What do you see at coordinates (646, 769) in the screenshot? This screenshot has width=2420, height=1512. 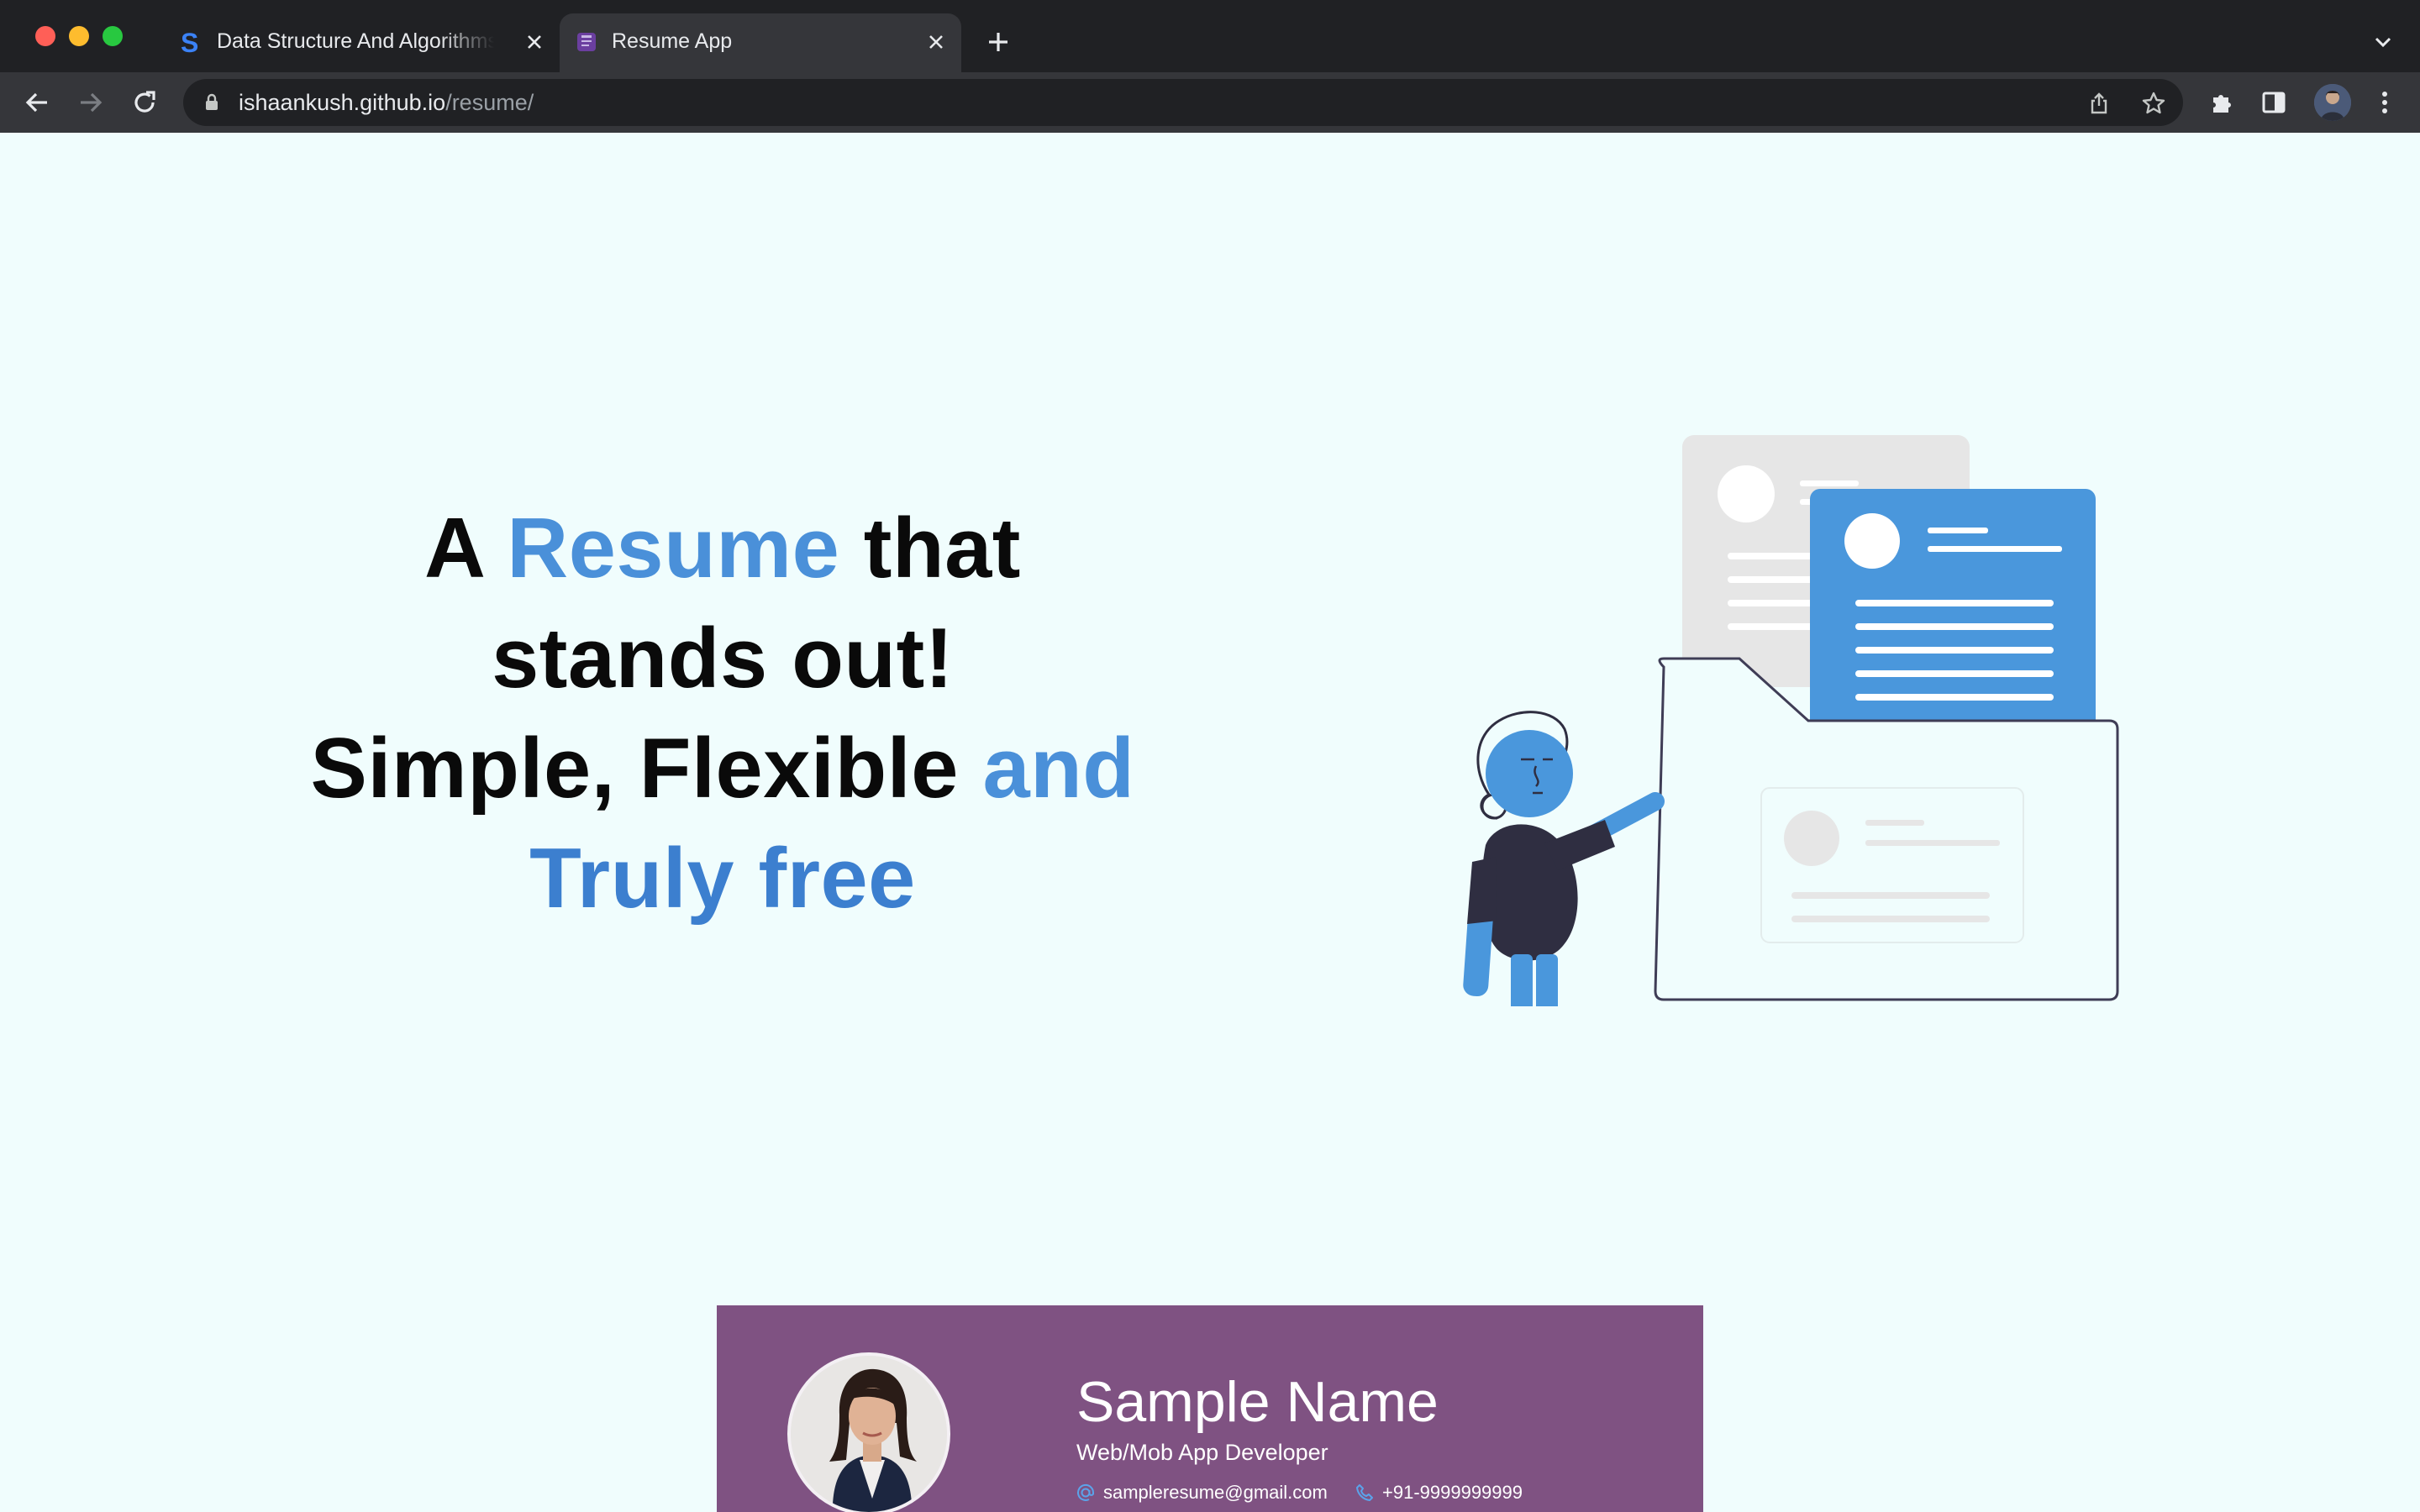 I see `hero-text: Simple, Flexible` at bounding box center [646, 769].